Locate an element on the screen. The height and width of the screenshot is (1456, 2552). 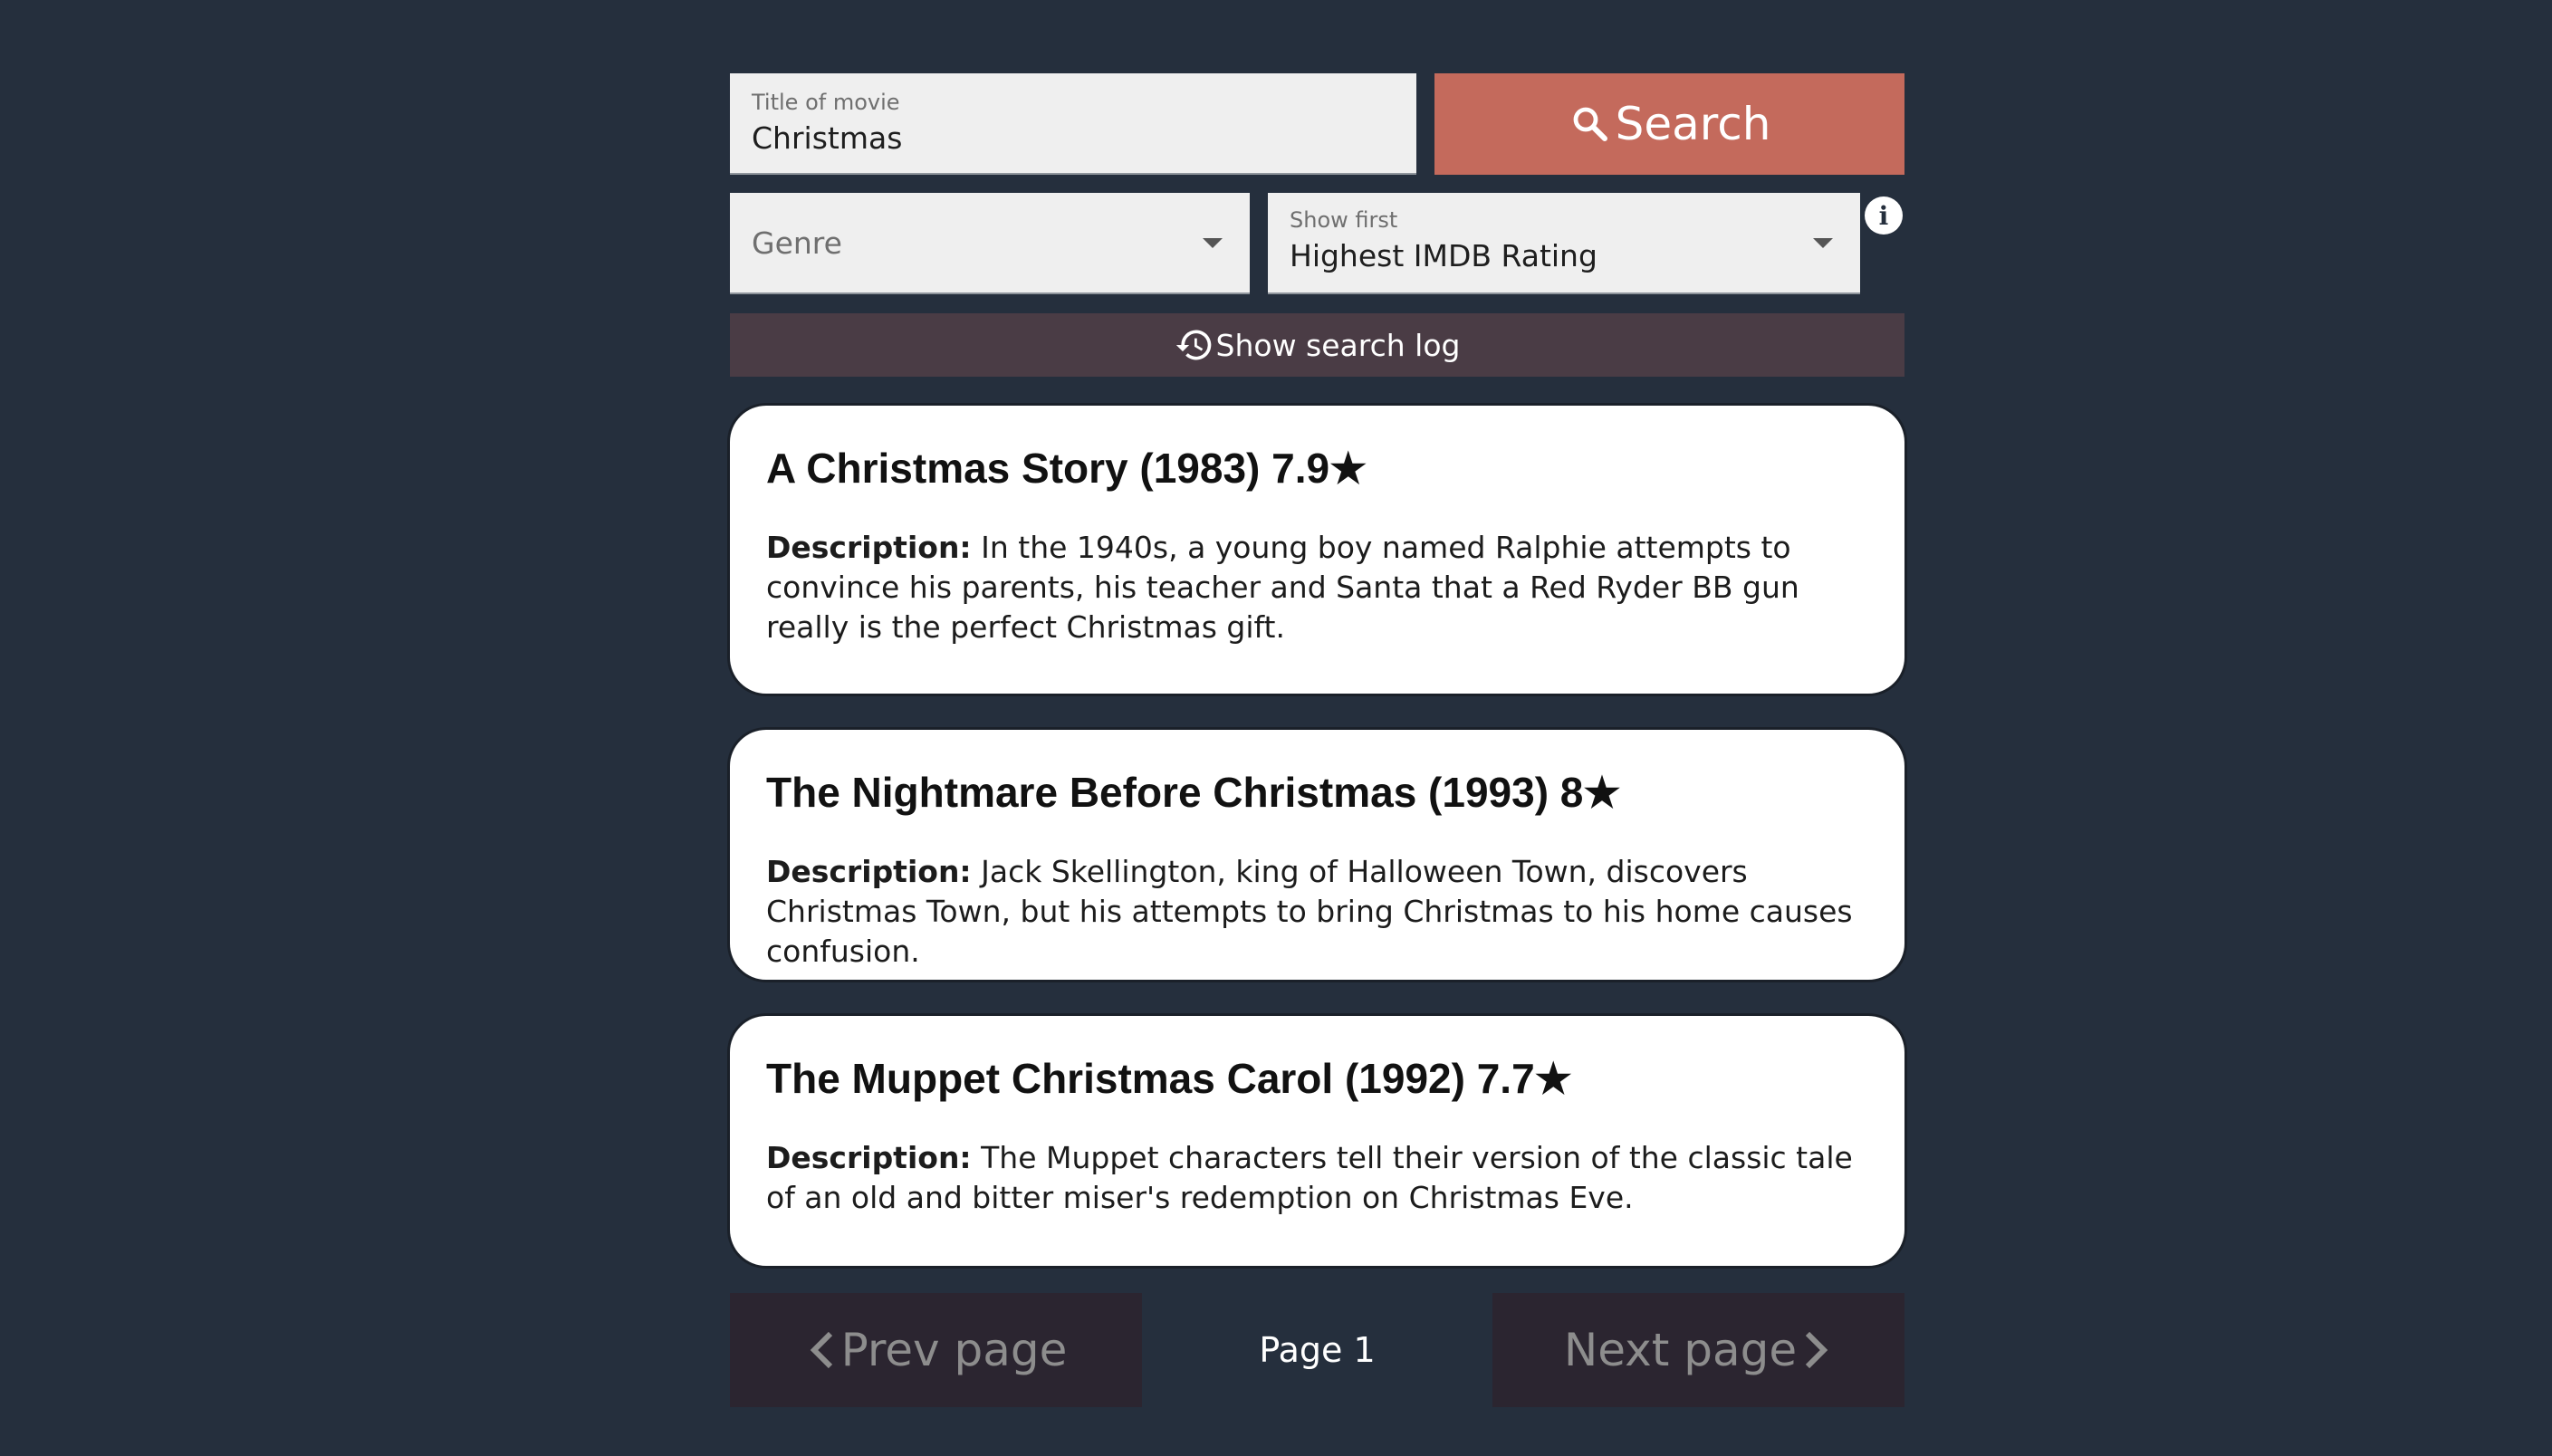
title-input: Title of movie Christmas is located at coordinates (1073, 124).